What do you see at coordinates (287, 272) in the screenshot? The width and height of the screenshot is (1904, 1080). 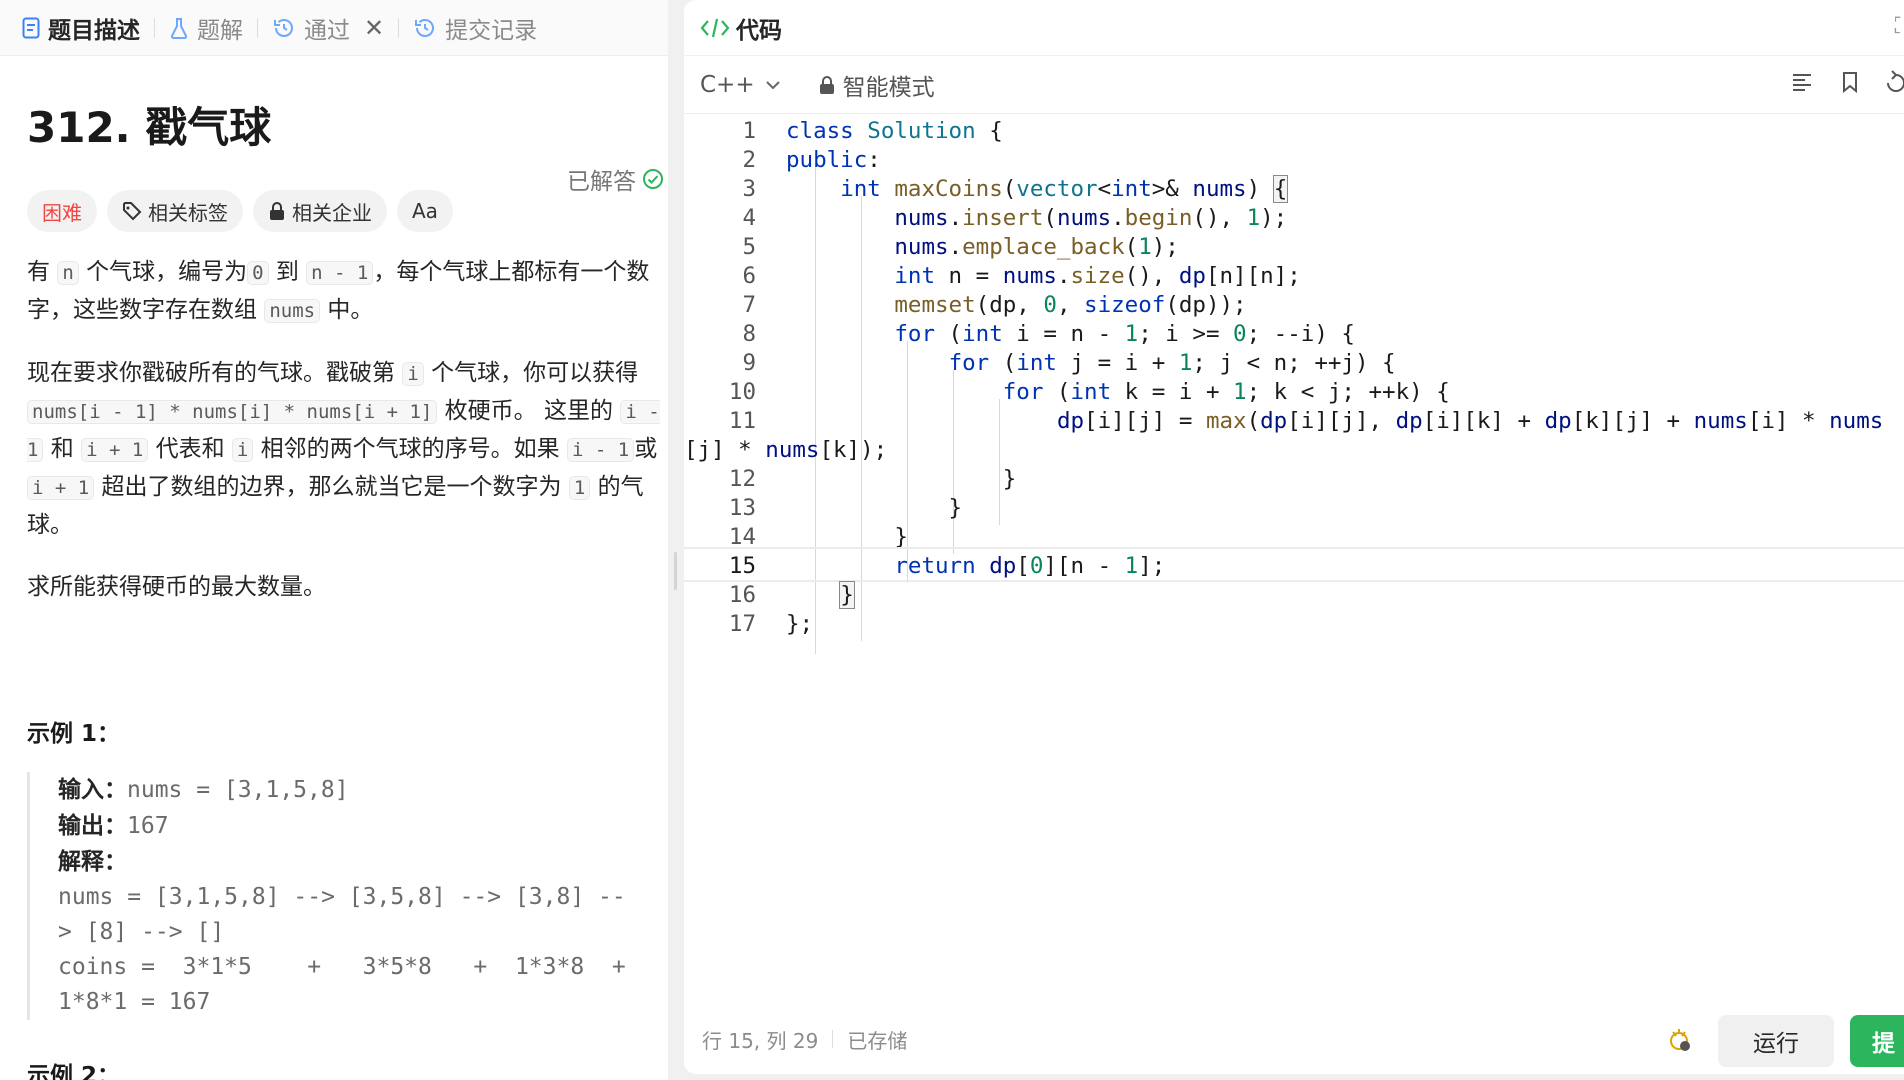 I see `text: 到` at bounding box center [287, 272].